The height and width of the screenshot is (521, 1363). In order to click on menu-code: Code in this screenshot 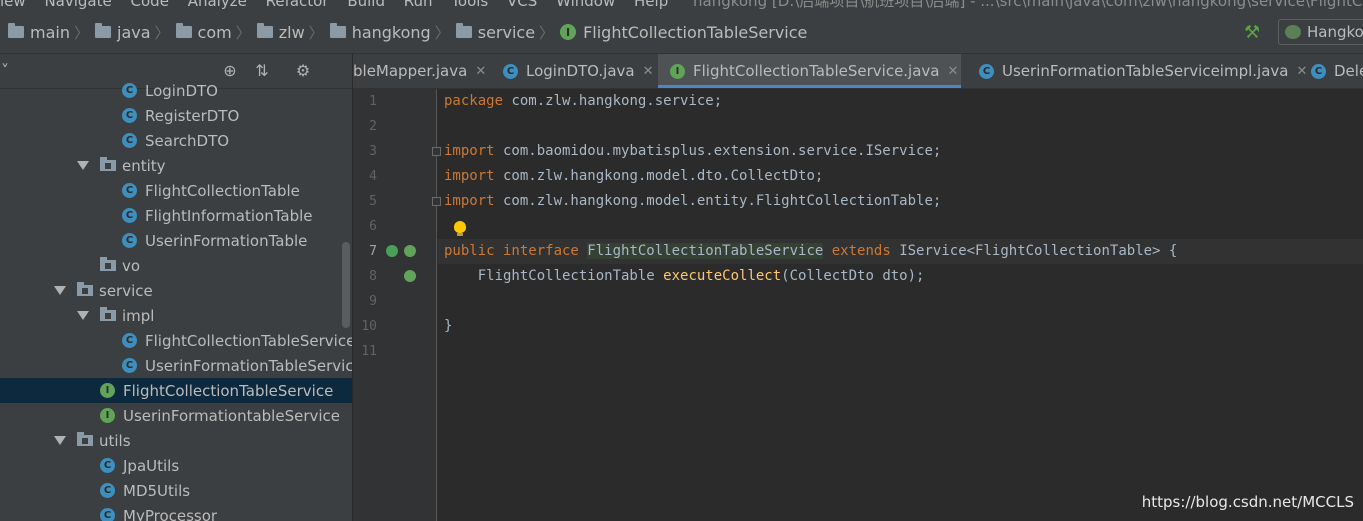, I will do `click(150, 5)`.